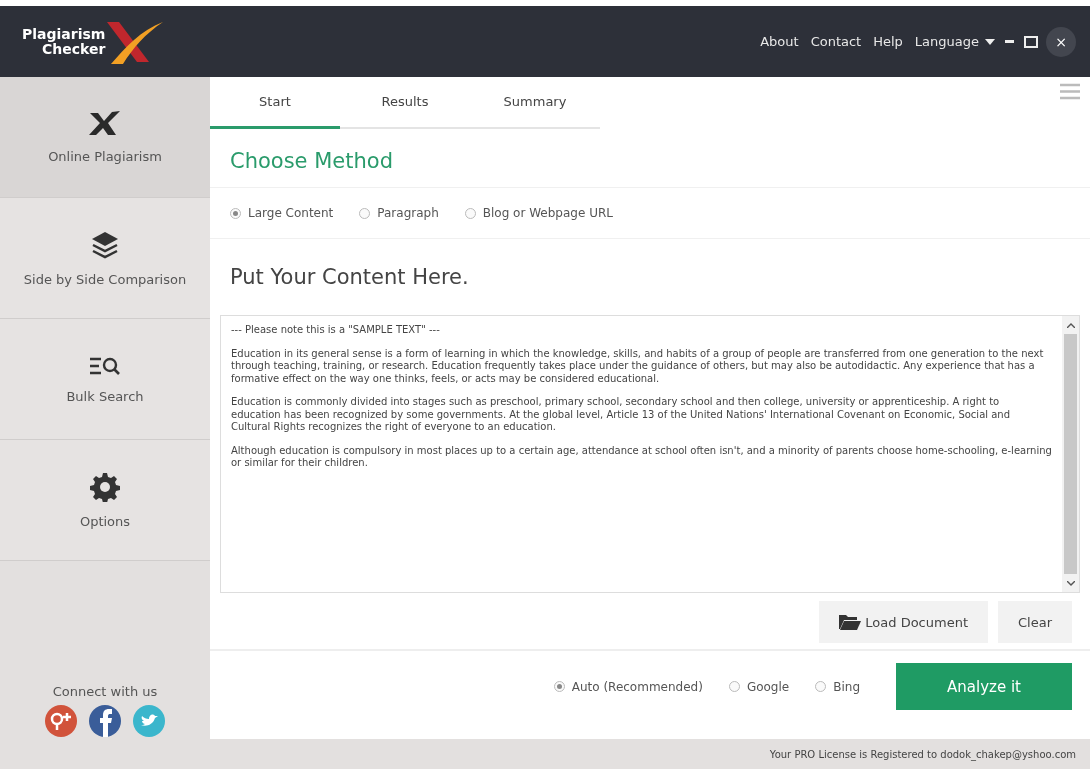  I want to click on twitter-icon, so click(149, 721).